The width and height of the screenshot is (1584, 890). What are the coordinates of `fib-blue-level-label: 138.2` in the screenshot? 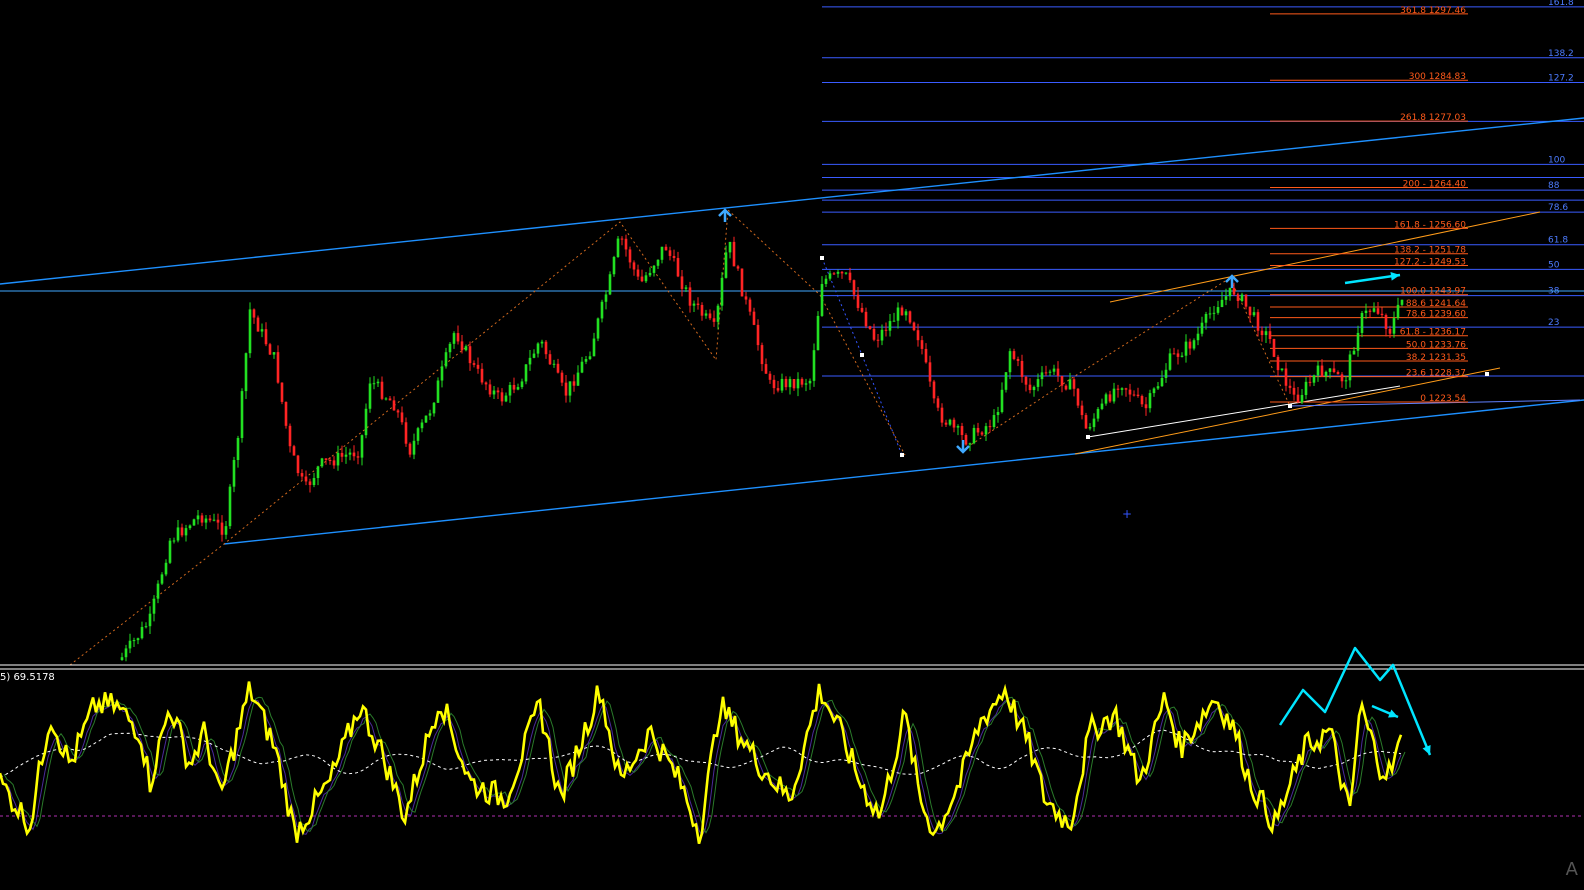 It's located at (1561, 54).